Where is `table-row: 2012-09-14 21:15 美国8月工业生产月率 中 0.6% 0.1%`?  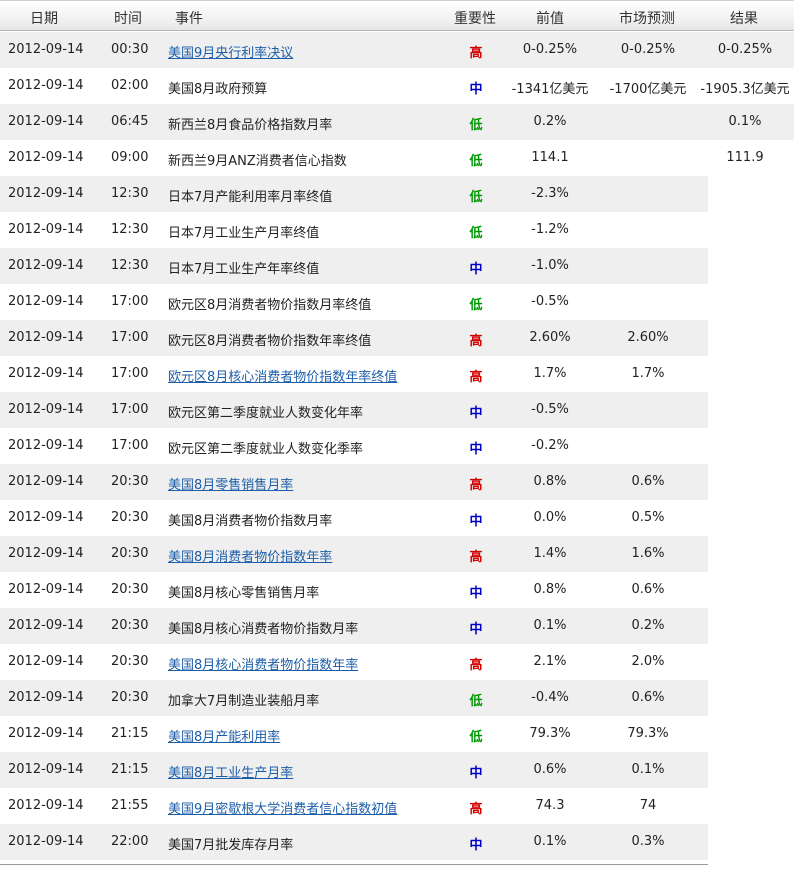 table-row: 2012-09-14 21:15 美国8月工业生产月率 中 0.6% 0.1% is located at coordinates (397, 770).